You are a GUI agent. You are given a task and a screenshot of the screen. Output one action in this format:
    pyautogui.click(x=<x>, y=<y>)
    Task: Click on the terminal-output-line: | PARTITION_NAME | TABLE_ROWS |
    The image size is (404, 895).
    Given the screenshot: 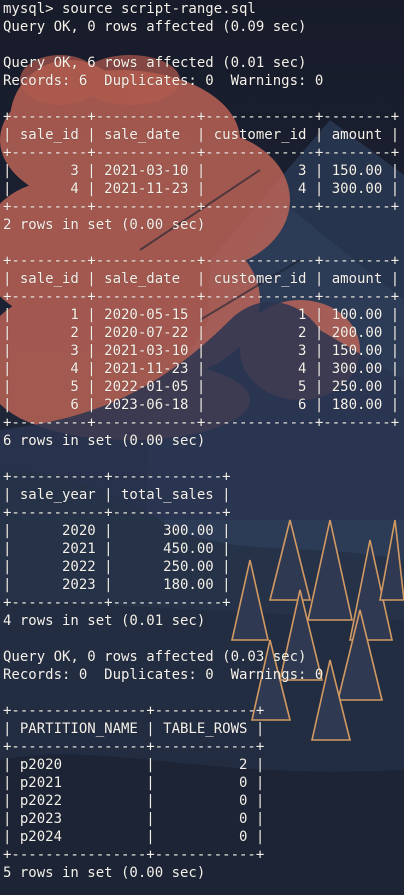 What is the action you would take?
    pyautogui.click(x=134, y=729)
    